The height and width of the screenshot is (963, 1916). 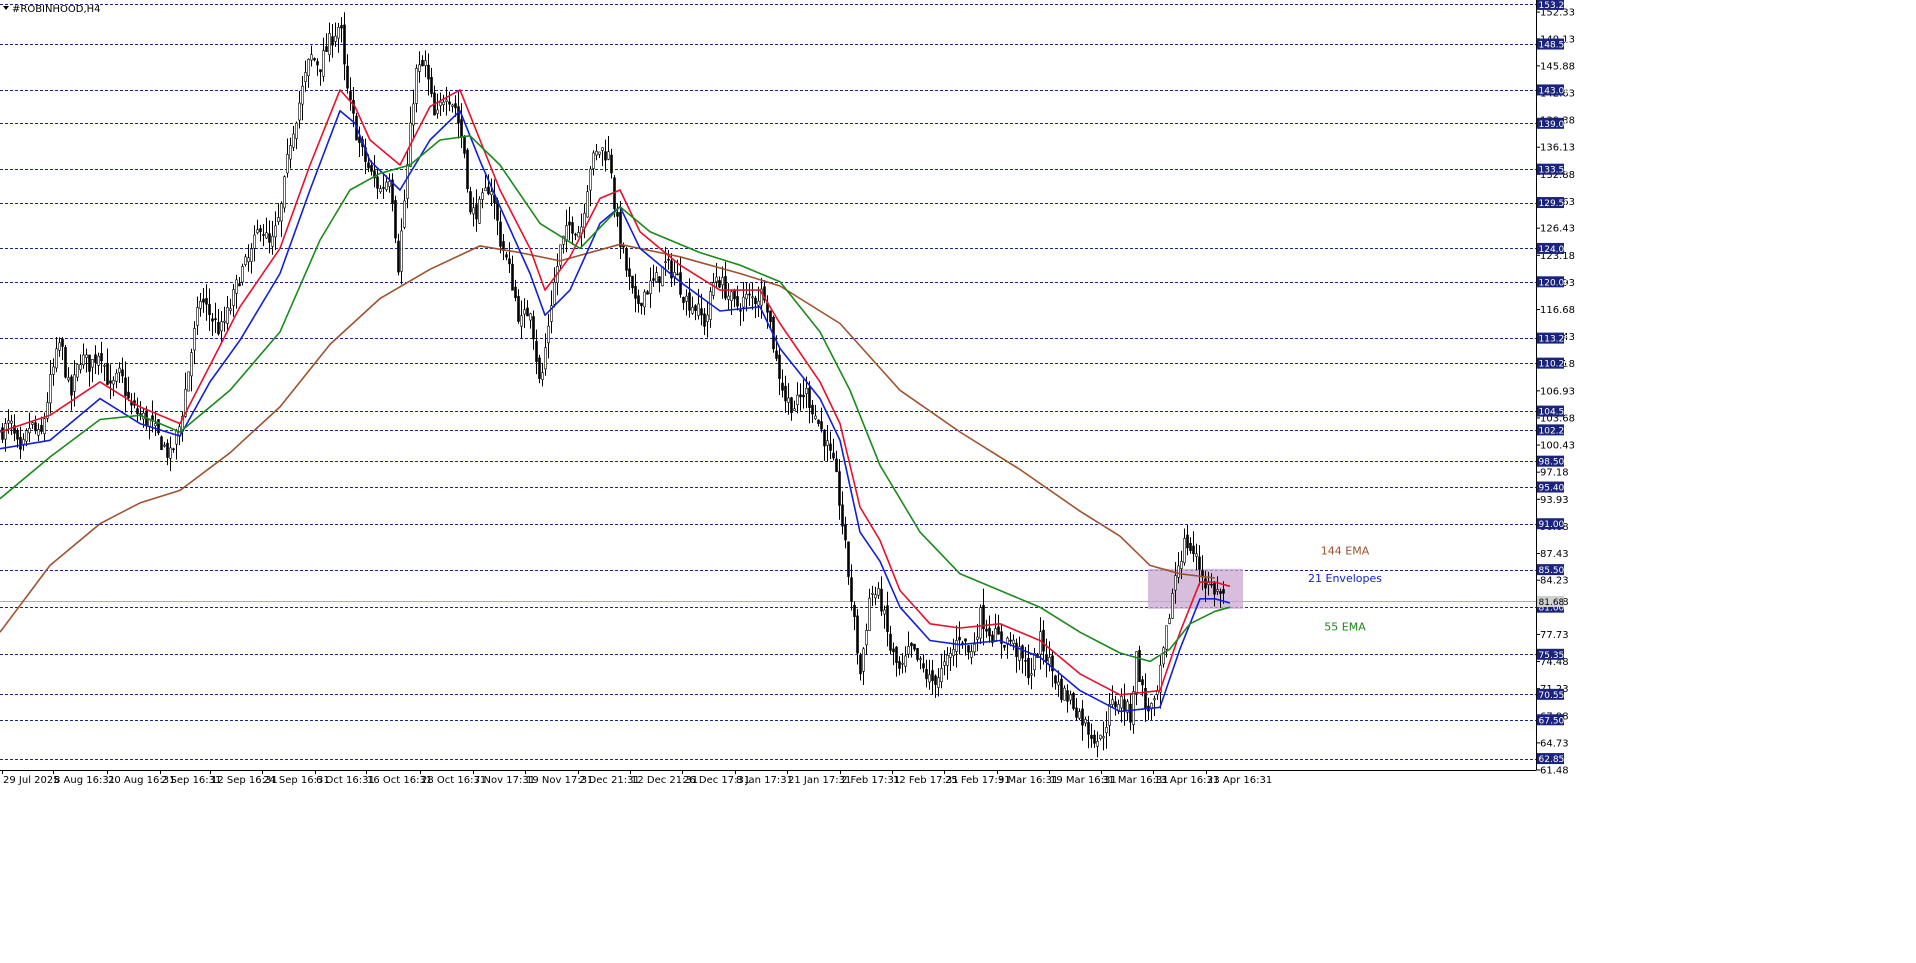 I want to click on annotation-label: 21 Envelopes, so click(x=1345, y=578).